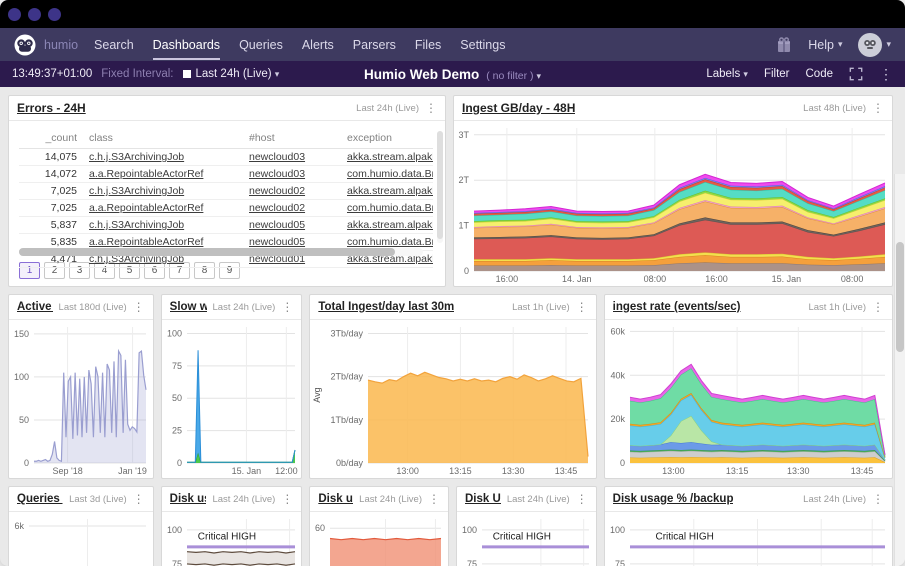  What do you see at coordinates (617, 331) in the screenshot?
I see `svg-text: 60k` at bounding box center [617, 331].